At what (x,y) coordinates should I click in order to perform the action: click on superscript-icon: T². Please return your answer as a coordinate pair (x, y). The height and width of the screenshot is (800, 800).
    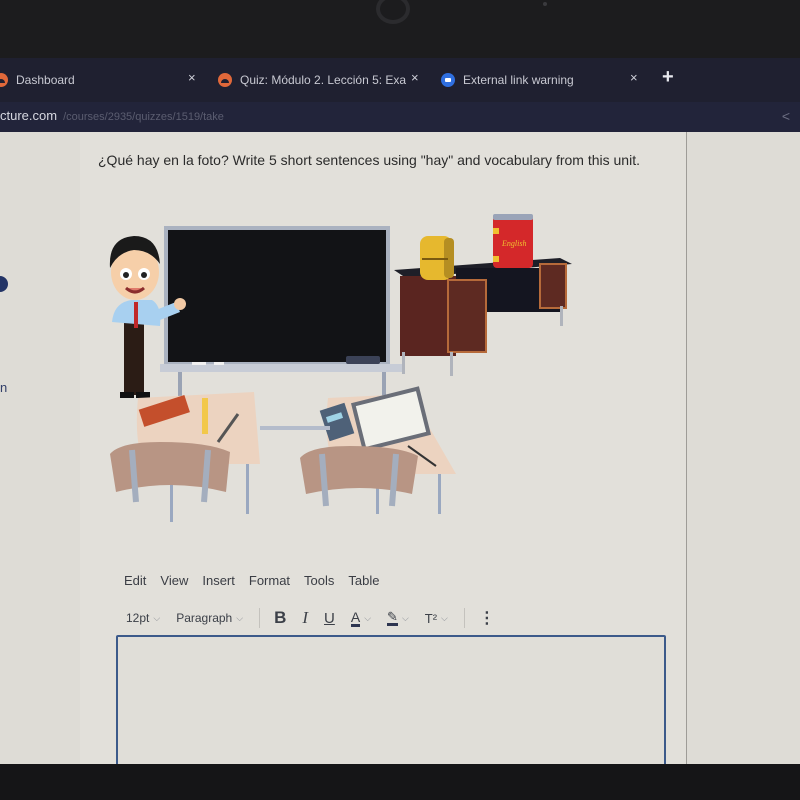
    Looking at the image, I should click on (431, 618).